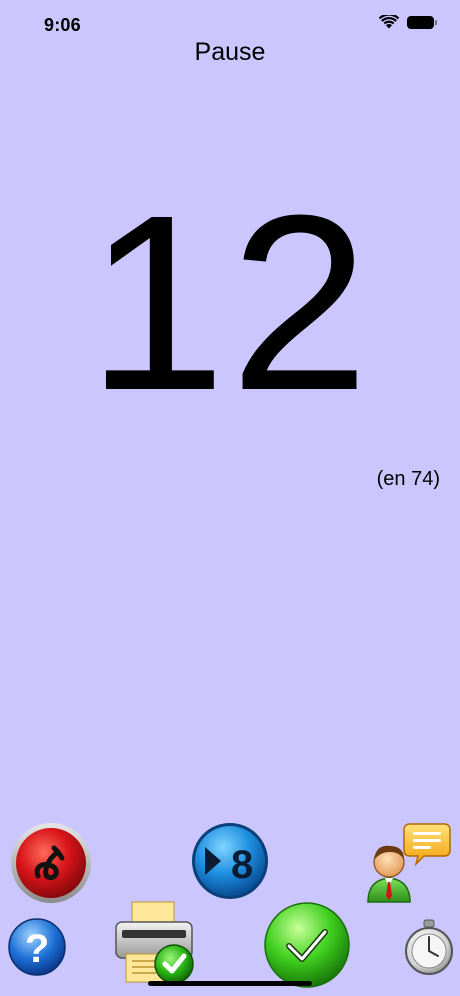 This screenshot has height=996, width=460. Describe the element at coordinates (408, 479) in the screenshot. I see `total-count-label: (en 74)` at that location.